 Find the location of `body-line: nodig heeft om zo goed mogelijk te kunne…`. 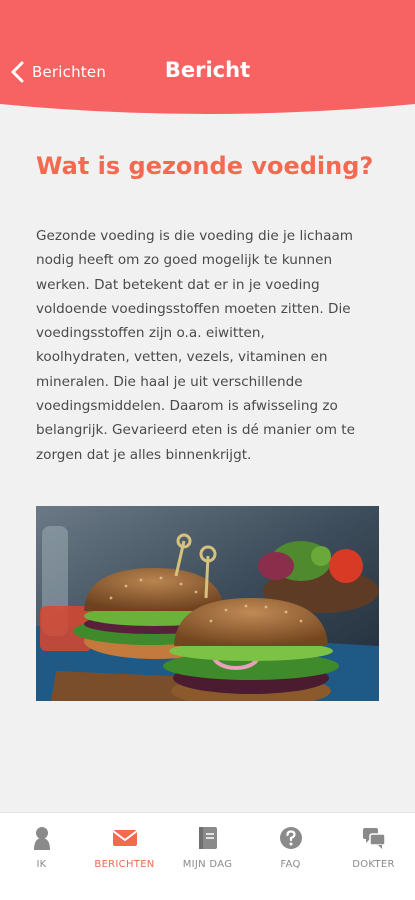

body-line: nodig heeft om zo goed mogelijk te kunne… is located at coordinates (184, 260).